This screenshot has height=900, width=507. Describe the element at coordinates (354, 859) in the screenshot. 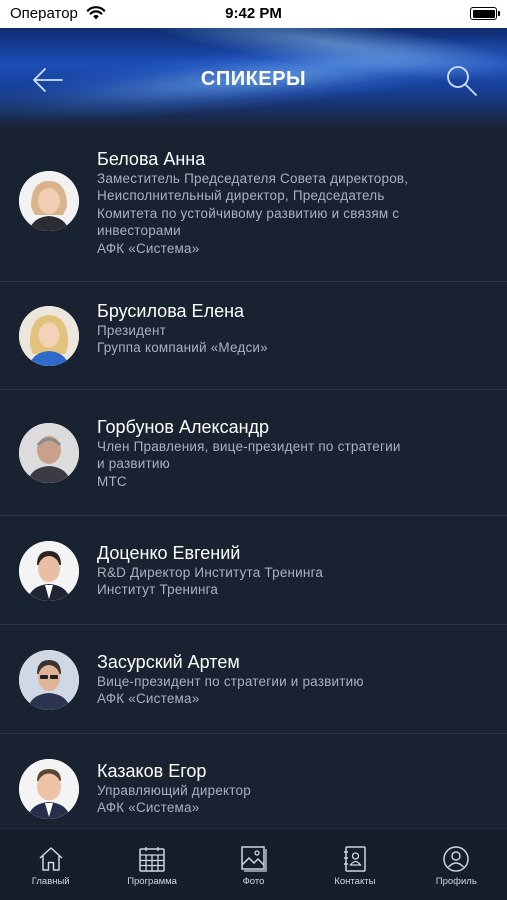

I see `contacts-book-icon` at that location.